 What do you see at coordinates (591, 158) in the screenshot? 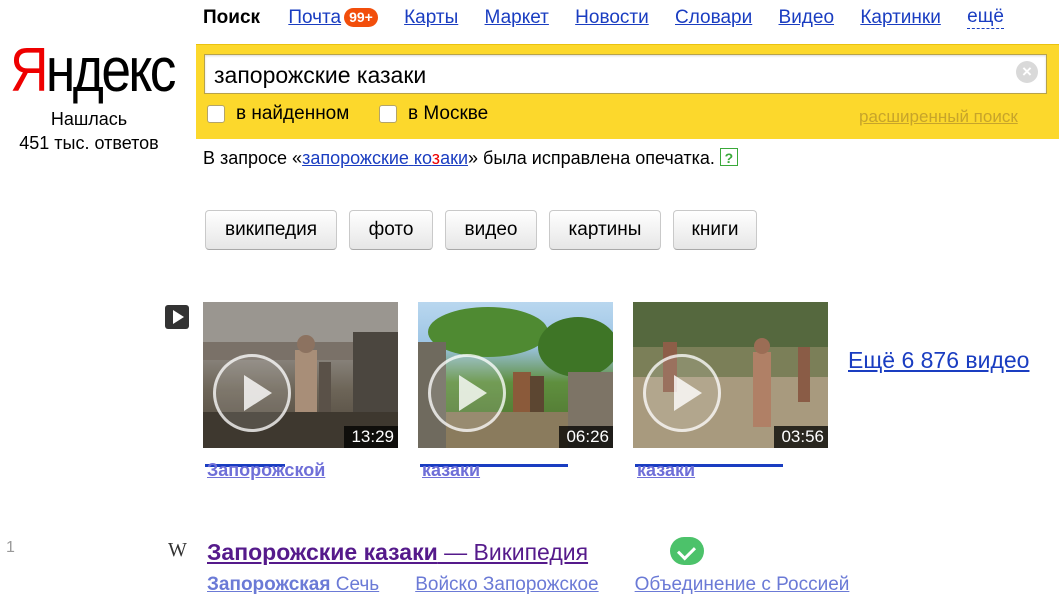
I see `typo-suffix: » была исправлена опечатка.` at bounding box center [591, 158].